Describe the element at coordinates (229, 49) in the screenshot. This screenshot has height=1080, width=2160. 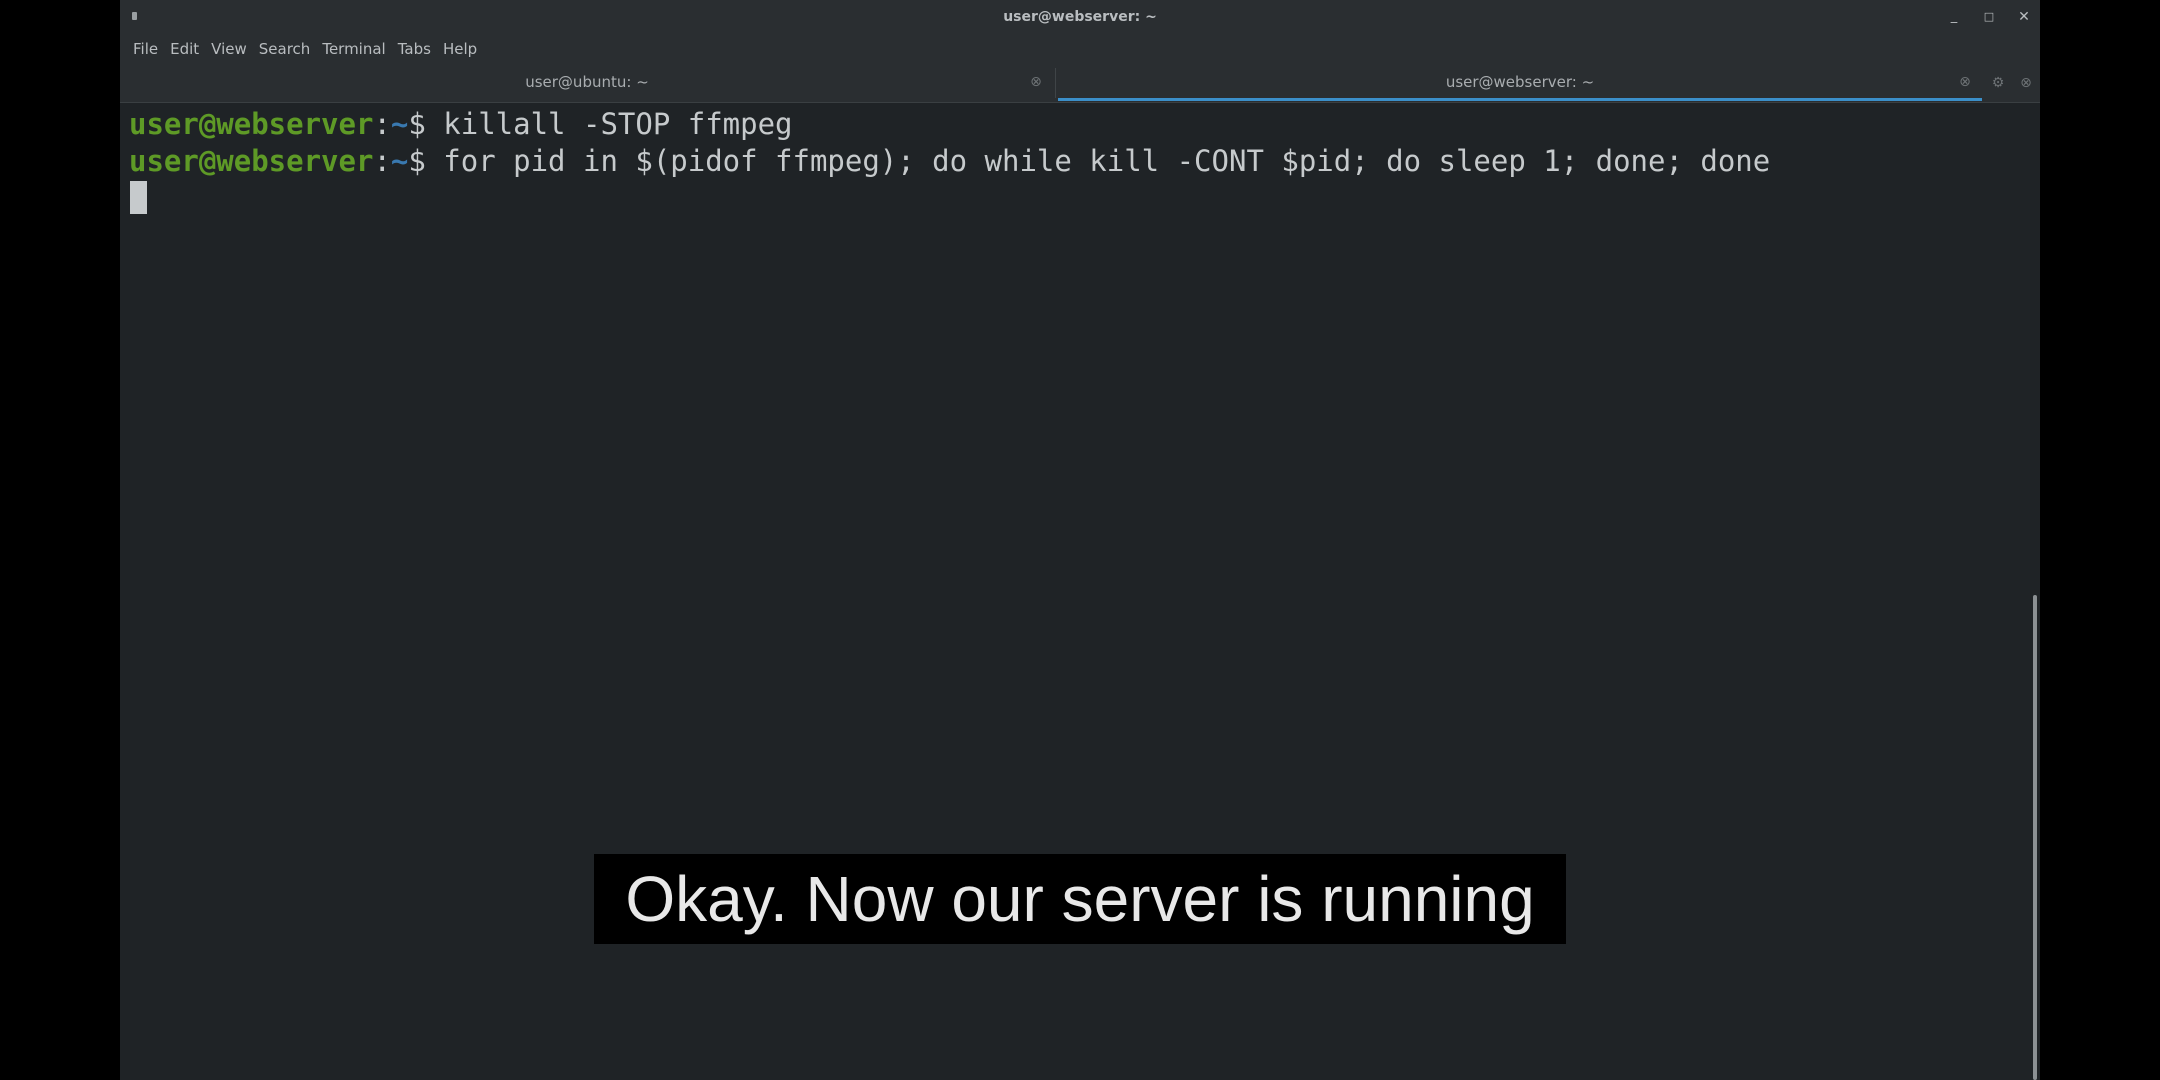
I see `menu-view: View` at that location.